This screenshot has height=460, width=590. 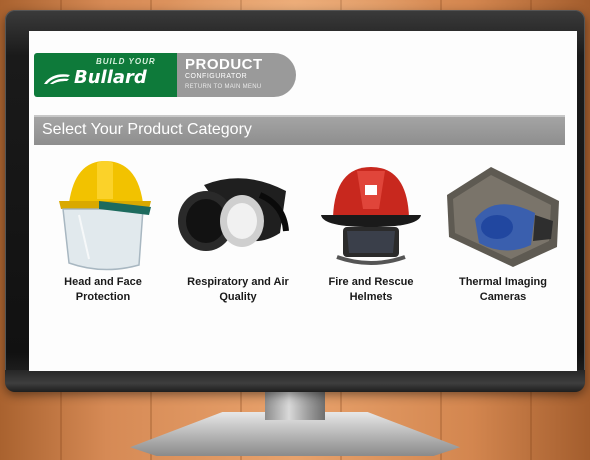 I want to click on return-to-main-menu-link: RETURN TO MAIN MENU, so click(x=223, y=87).